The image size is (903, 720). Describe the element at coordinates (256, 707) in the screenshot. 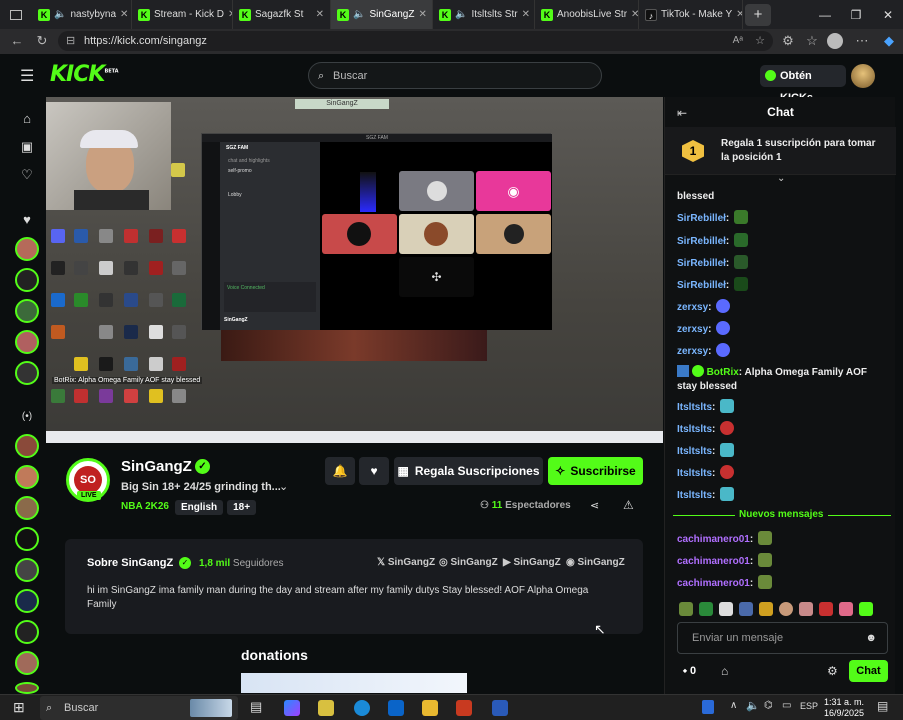

I see `task-view-icon: ▤` at that location.